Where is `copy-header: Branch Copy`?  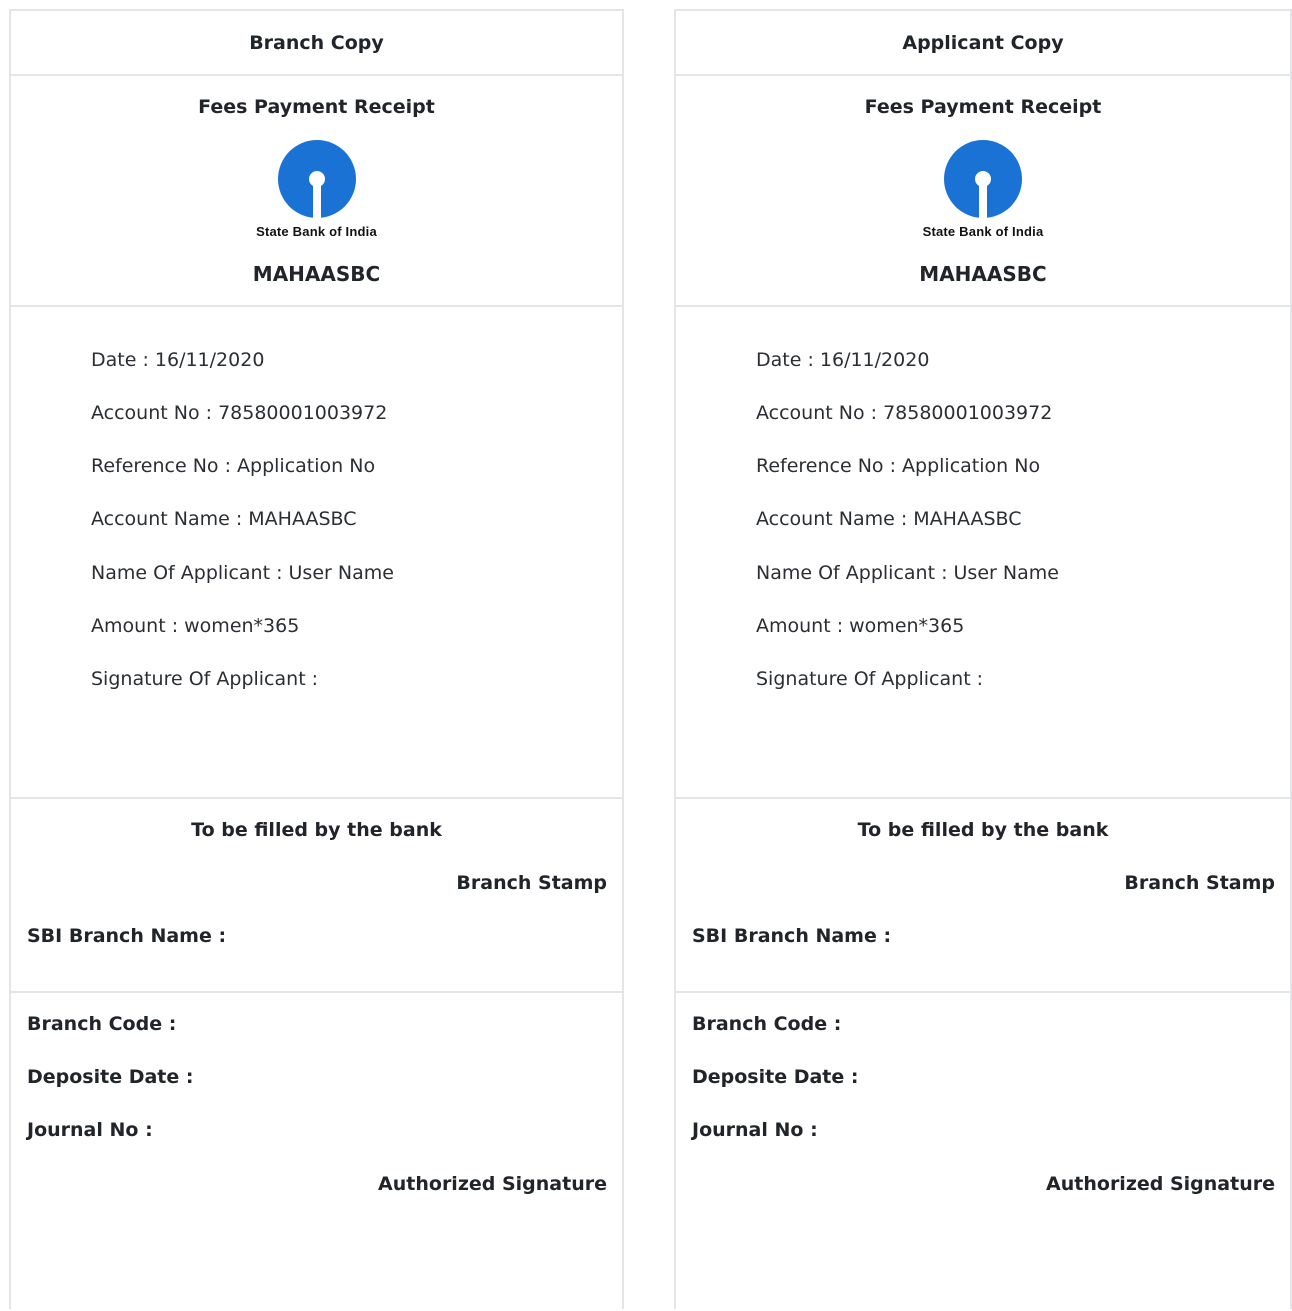
copy-header: Branch Copy is located at coordinates (316, 41).